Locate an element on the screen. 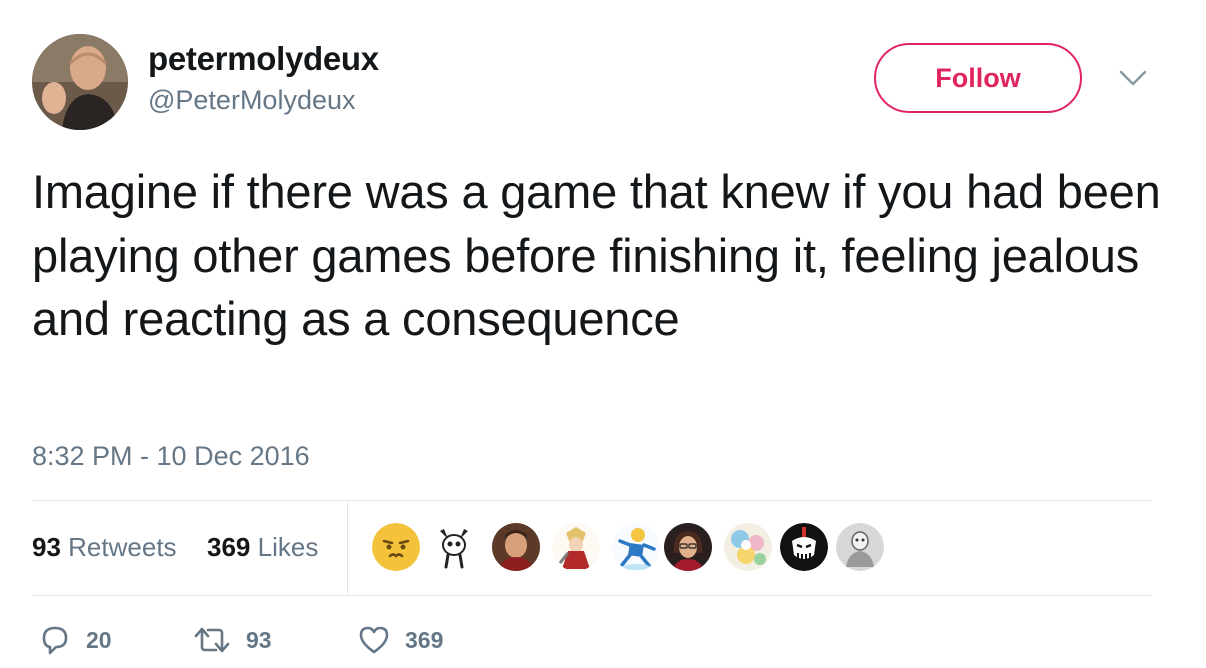 The height and width of the screenshot is (668, 1206). like-count: 369 is located at coordinates (424, 639).